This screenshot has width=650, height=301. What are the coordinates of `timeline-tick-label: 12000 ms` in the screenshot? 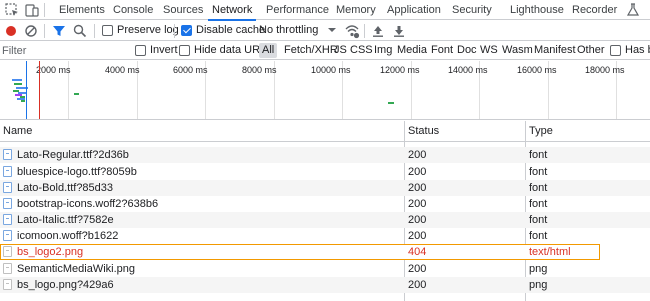 It's located at (400, 70).